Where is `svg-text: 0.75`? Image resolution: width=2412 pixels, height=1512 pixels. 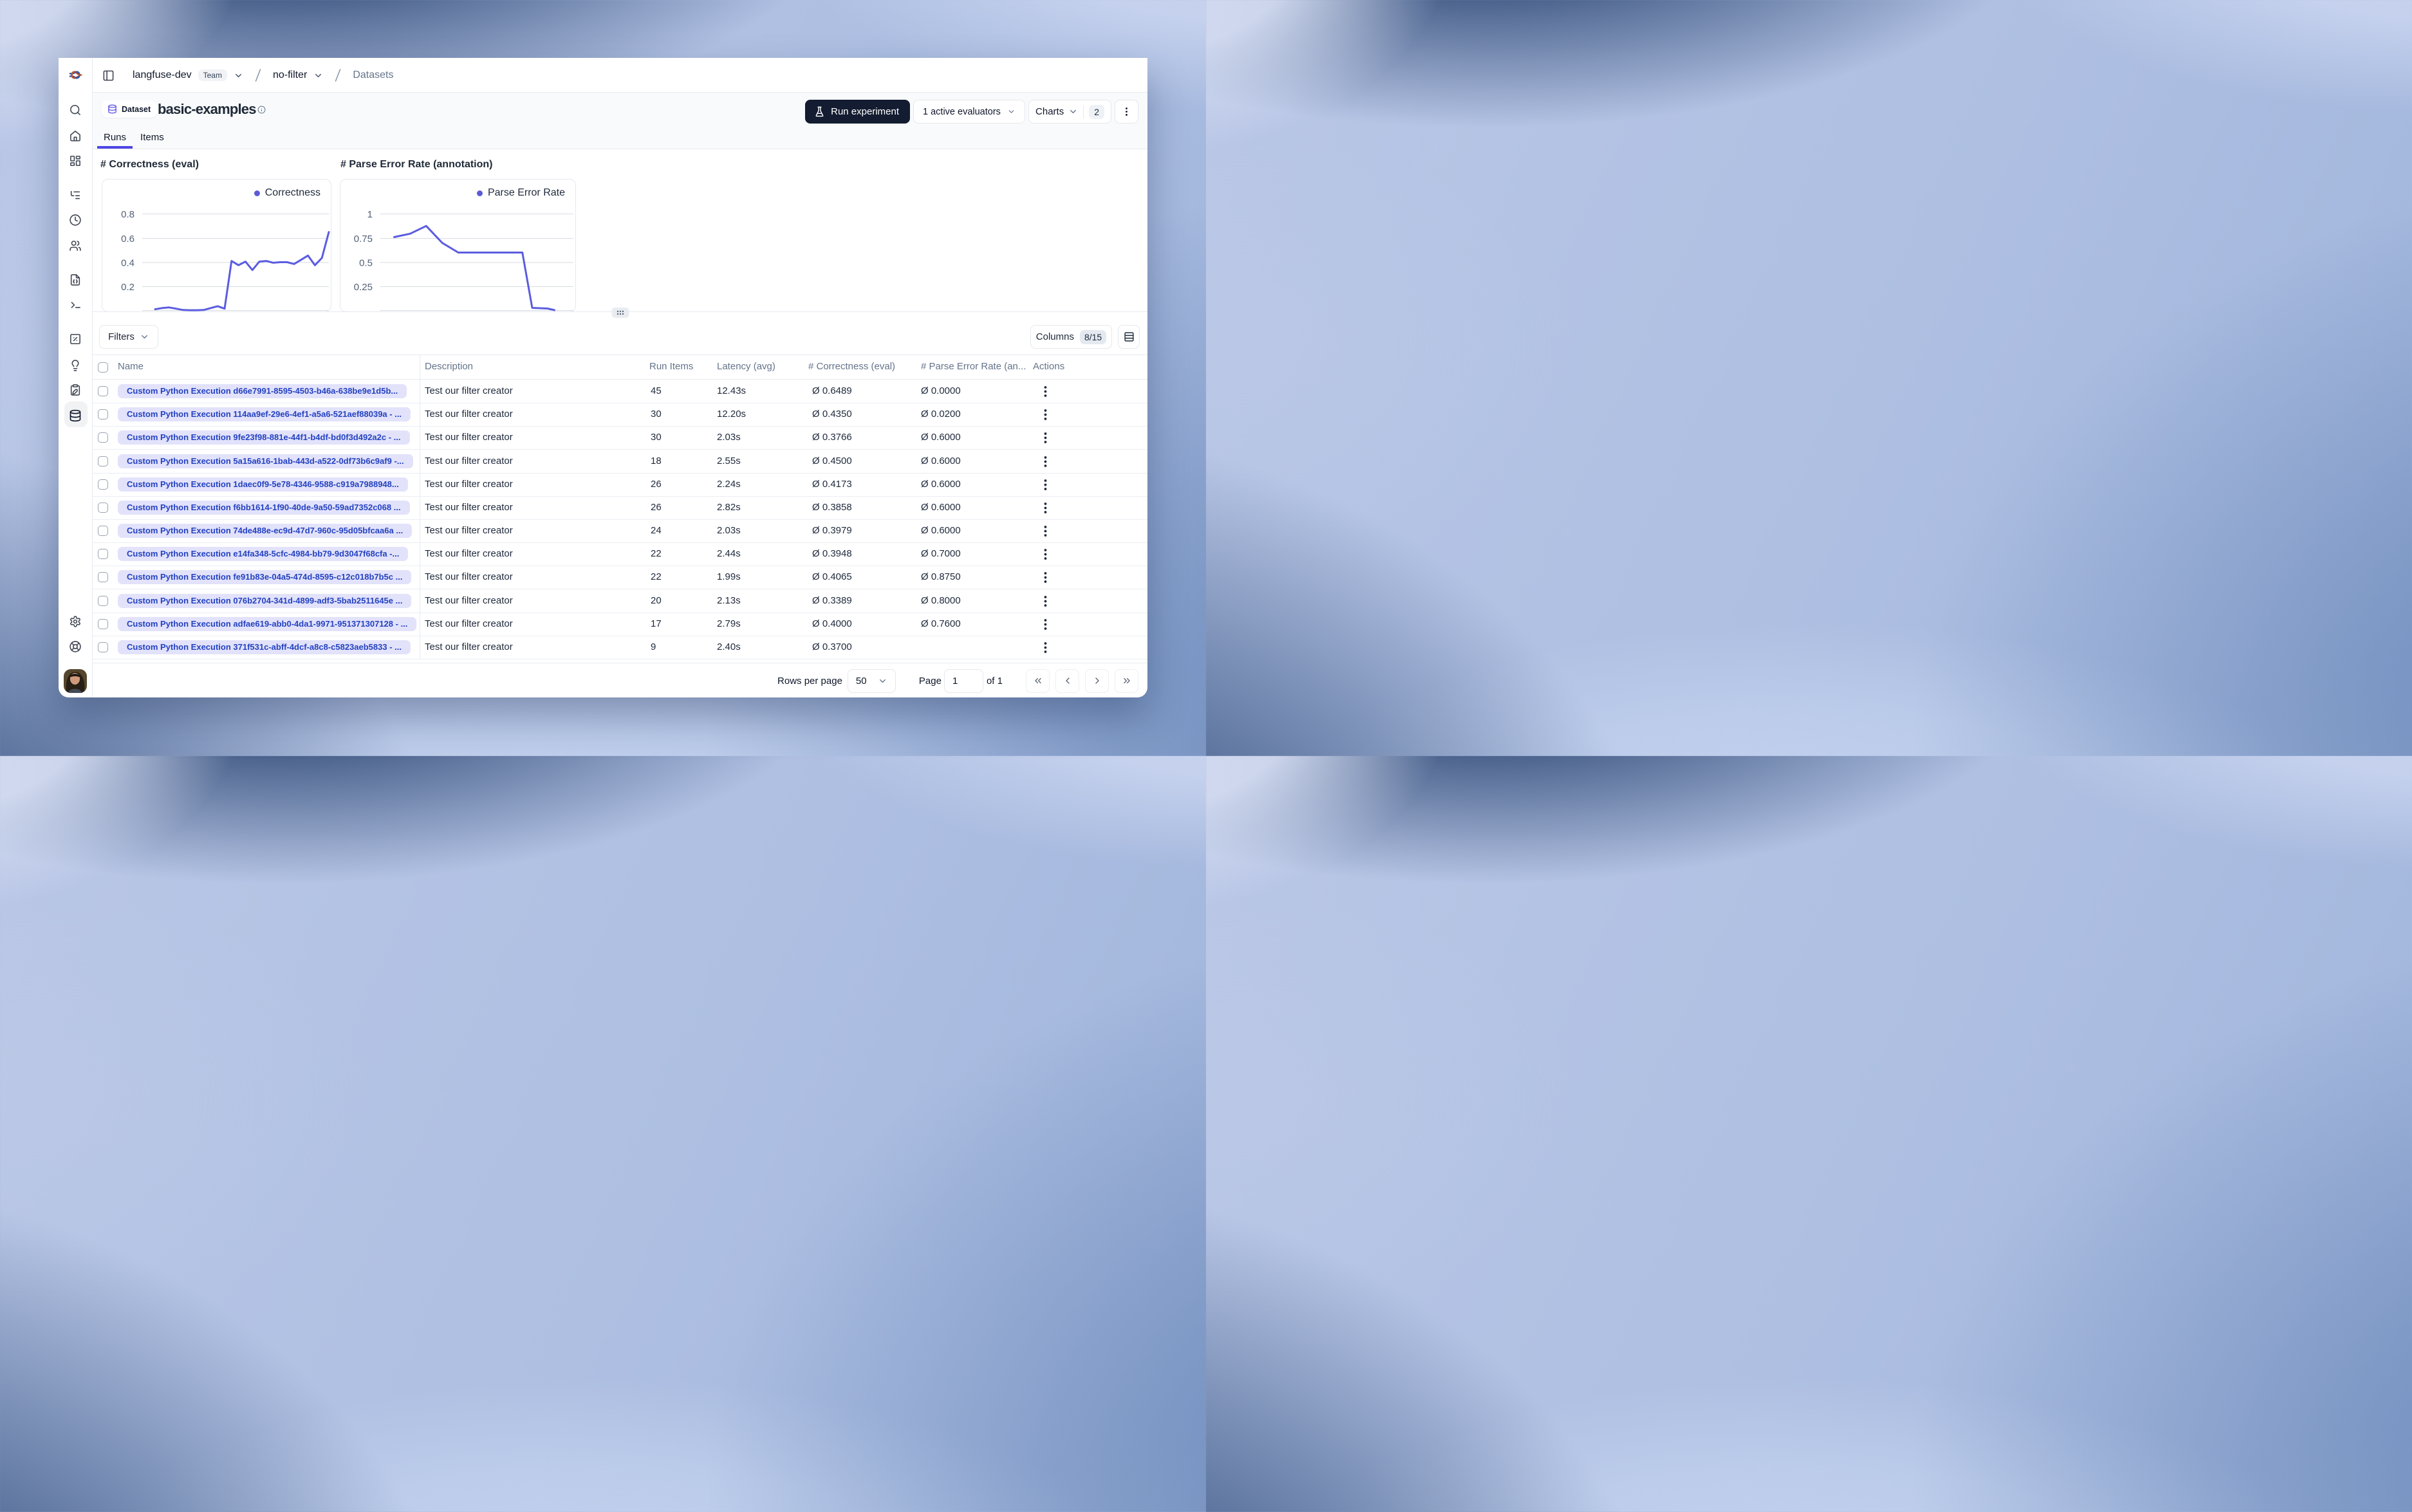
svg-text: 0.75 is located at coordinates (363, 239).